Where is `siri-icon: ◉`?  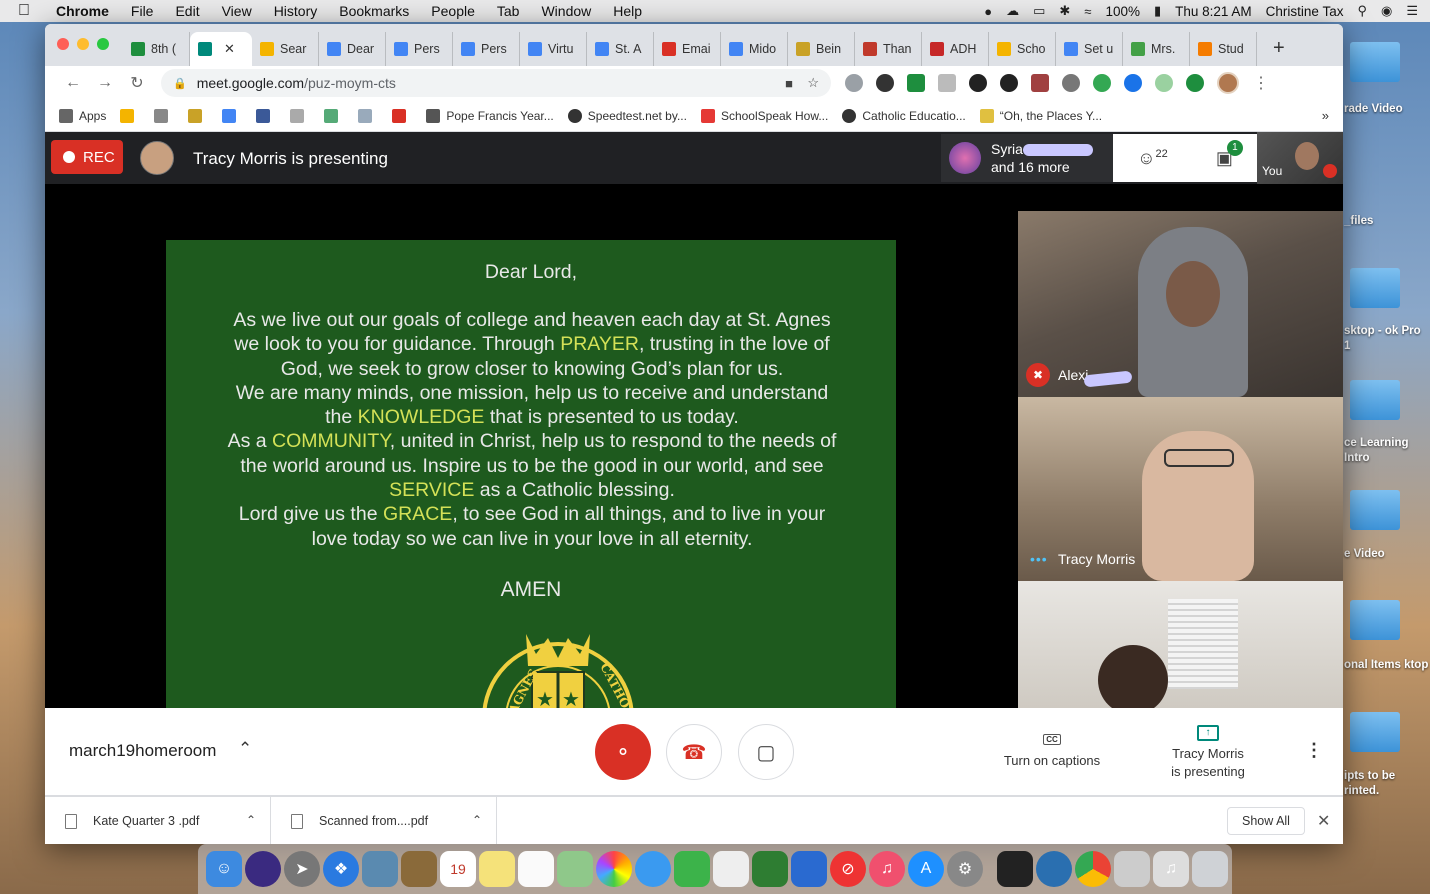
siri-icon: ◉ is located at coordinates (1386, 11).